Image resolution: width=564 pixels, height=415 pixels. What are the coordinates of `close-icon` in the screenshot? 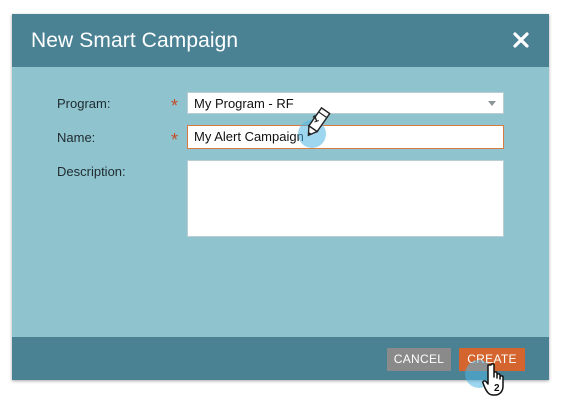 It's located at (521, 40).